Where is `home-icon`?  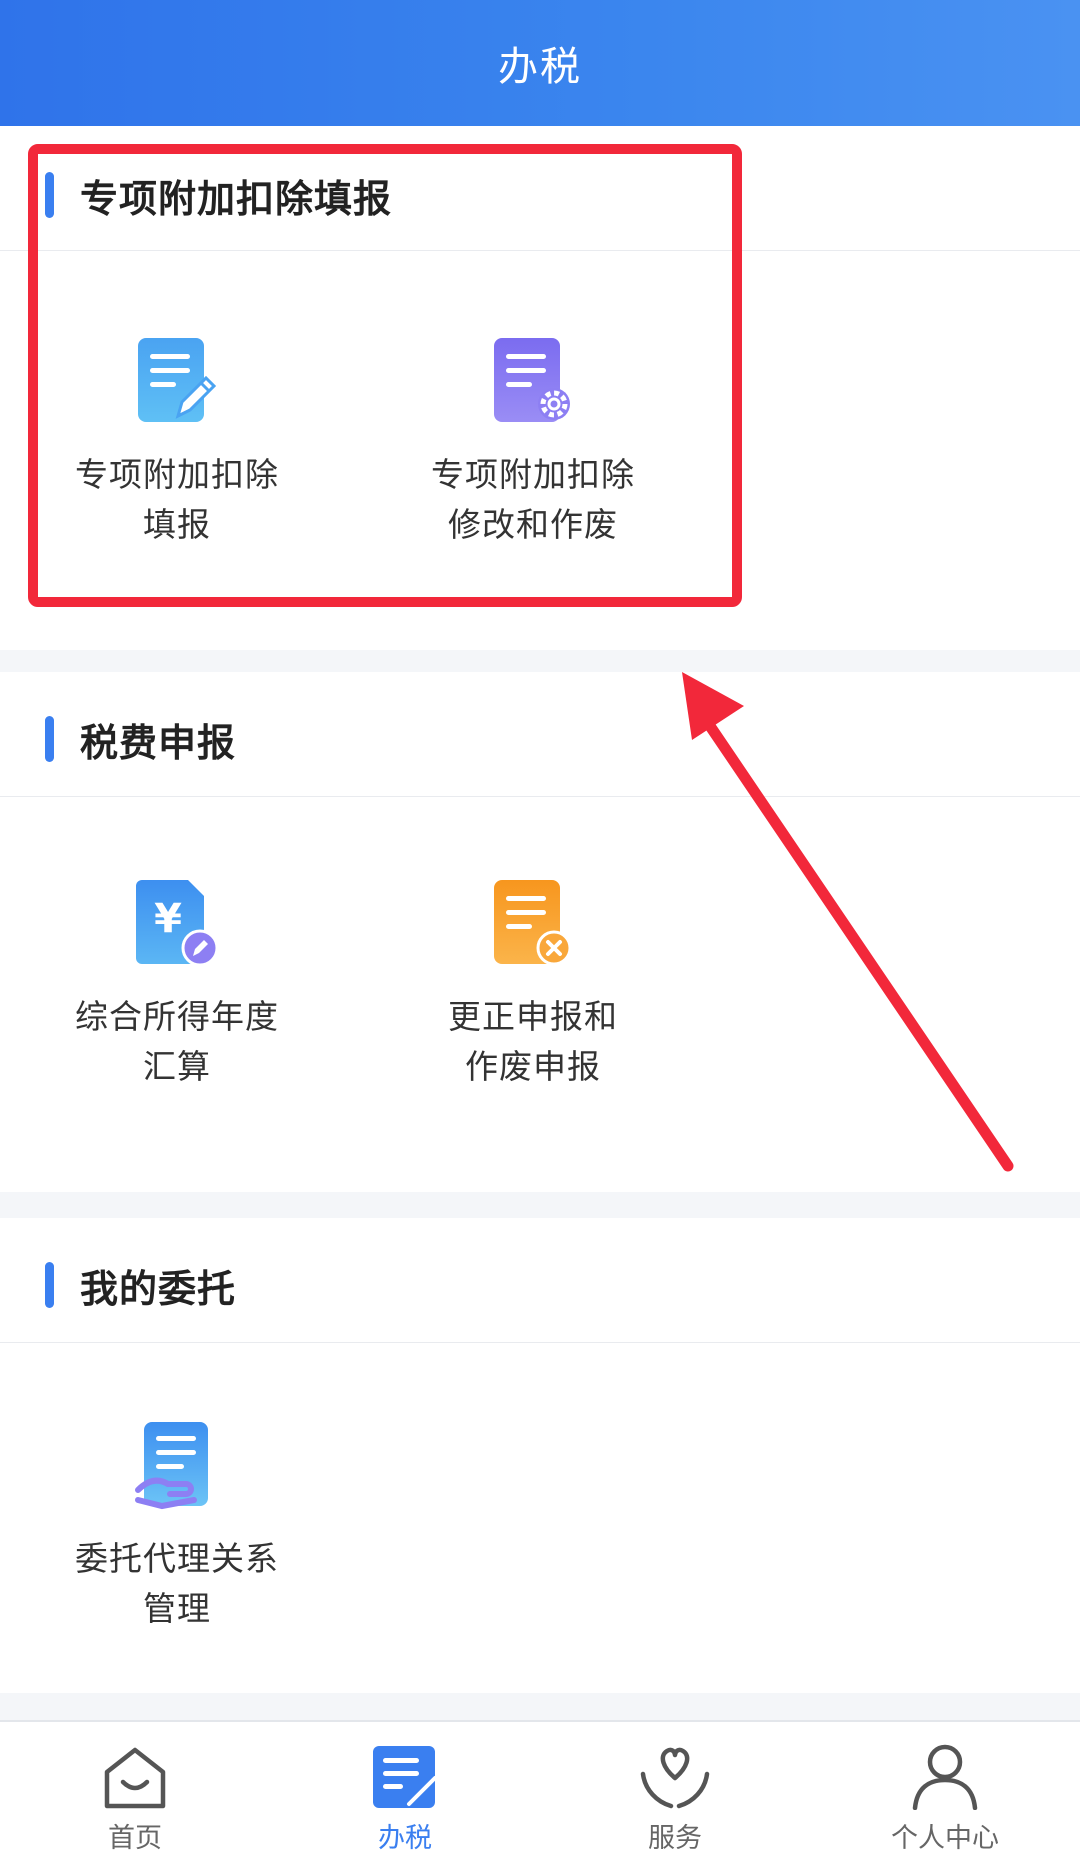 home-icon is located at coordinates (135, 1778).